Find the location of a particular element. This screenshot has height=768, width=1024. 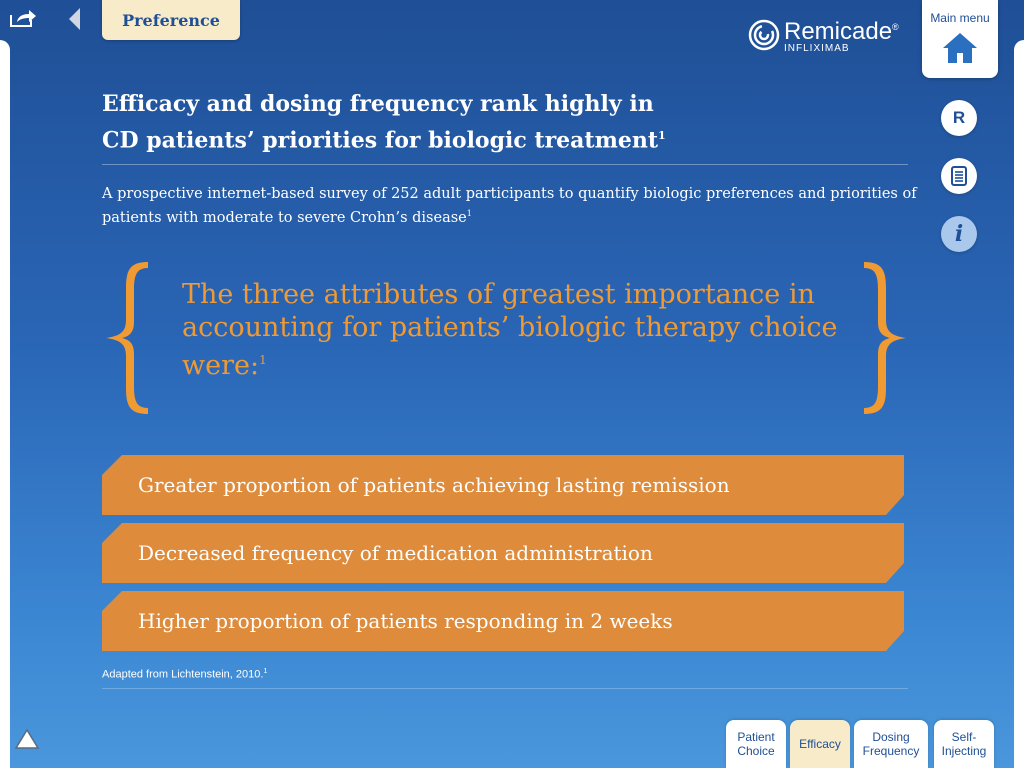

triangle-up-icon is located at coordinates (27, 738).